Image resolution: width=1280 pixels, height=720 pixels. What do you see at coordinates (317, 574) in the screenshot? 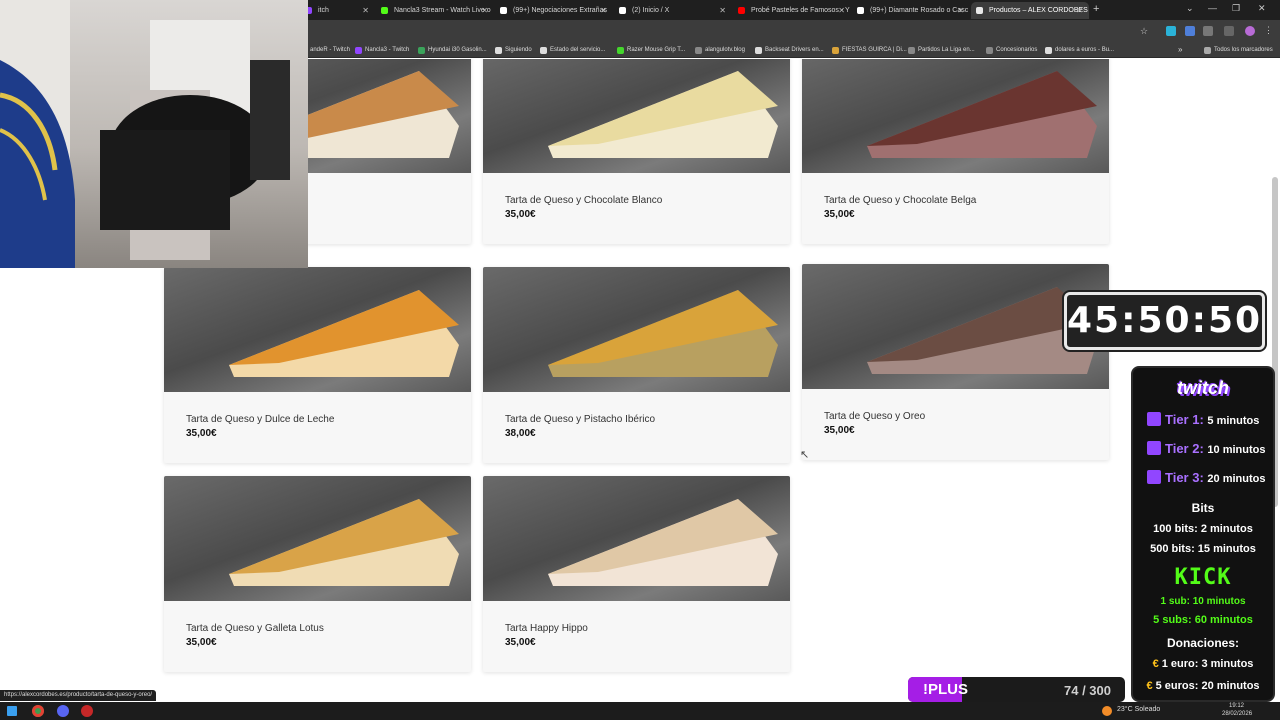
I see `product-card: Tarta de Queso y Galleta Lotus 35,00€` at bounding box center [317, 574].